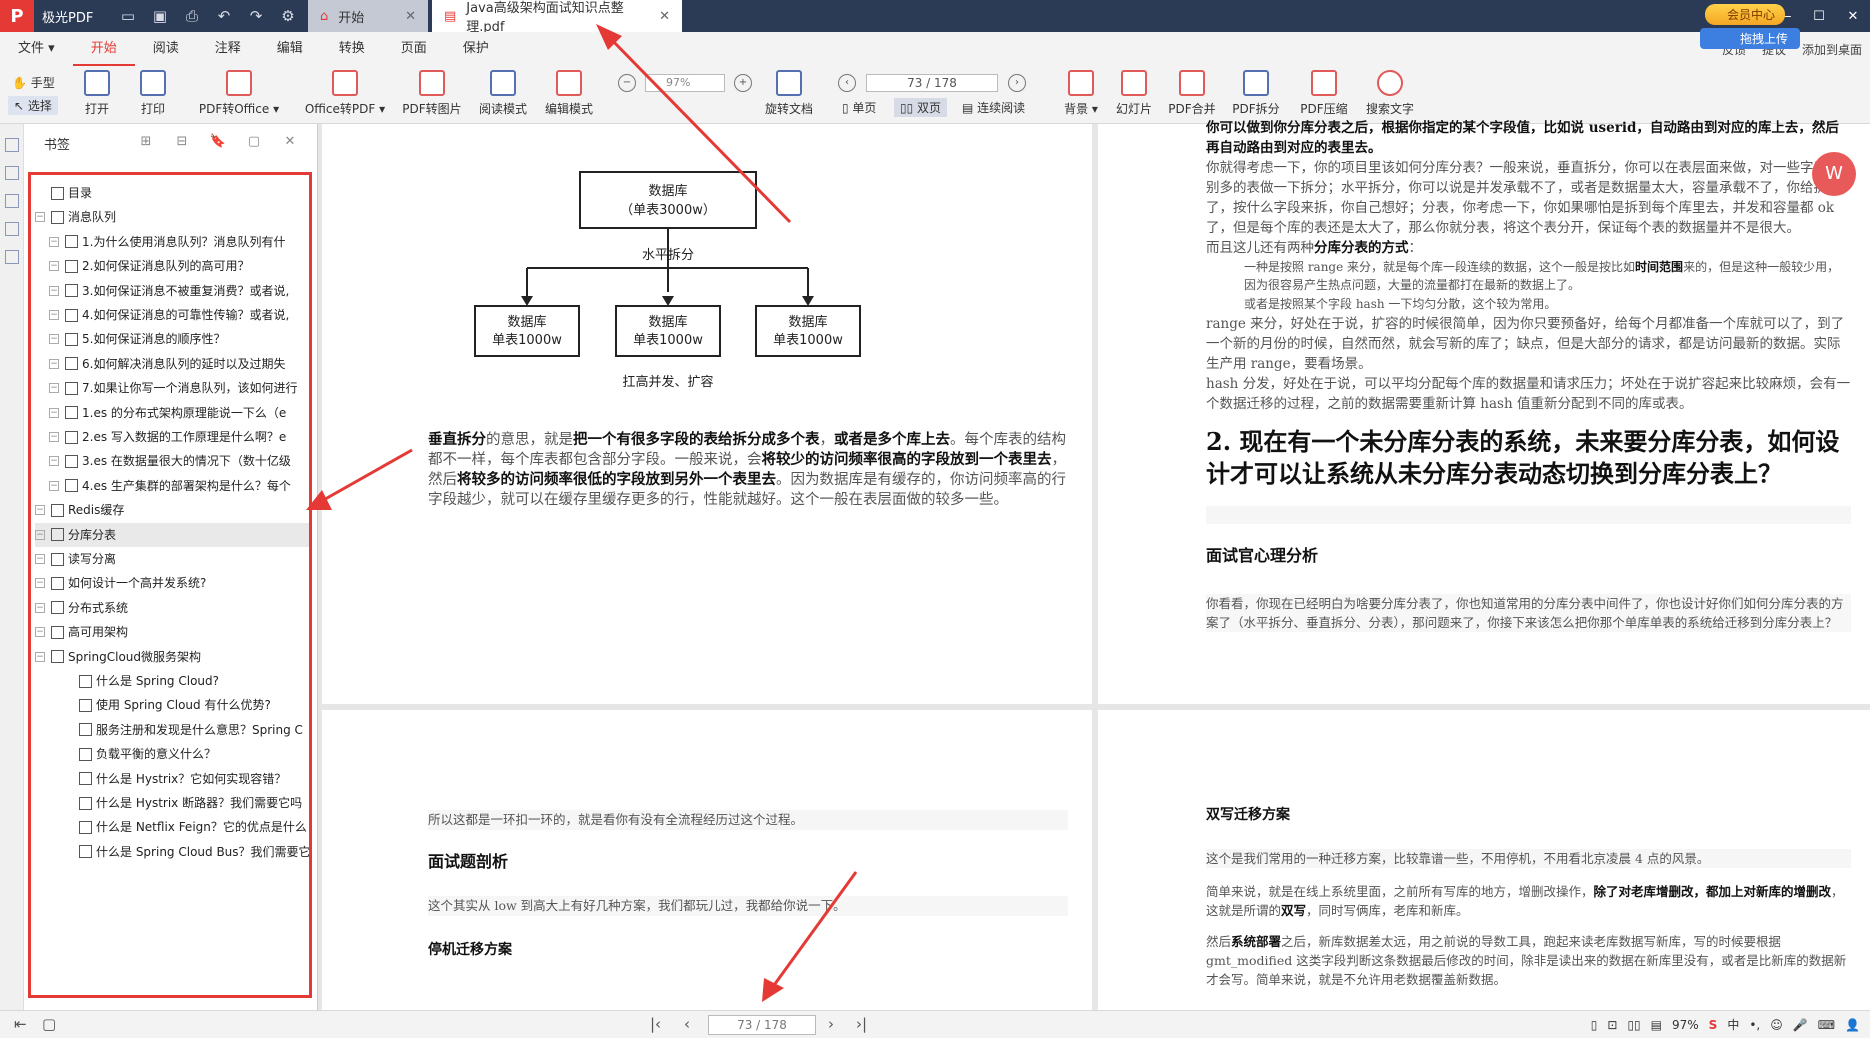 The height and width of the screenshot is (1038, 1870). Describe the element at coordinates (12, 173) in the screenshot. I see `thumbnail-panel-icon` at that location.